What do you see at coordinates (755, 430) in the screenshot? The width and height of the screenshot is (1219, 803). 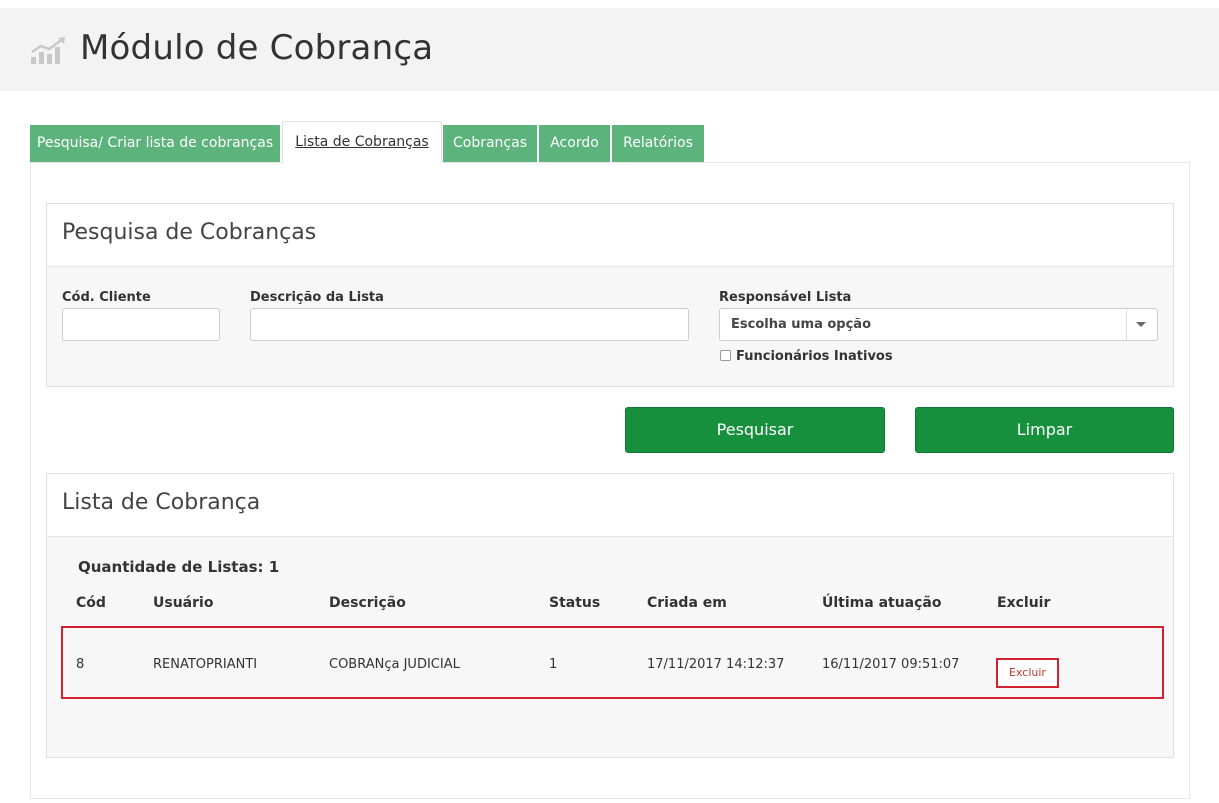 I see `search-button: Pesquisar` at bounding box center [755, 430].